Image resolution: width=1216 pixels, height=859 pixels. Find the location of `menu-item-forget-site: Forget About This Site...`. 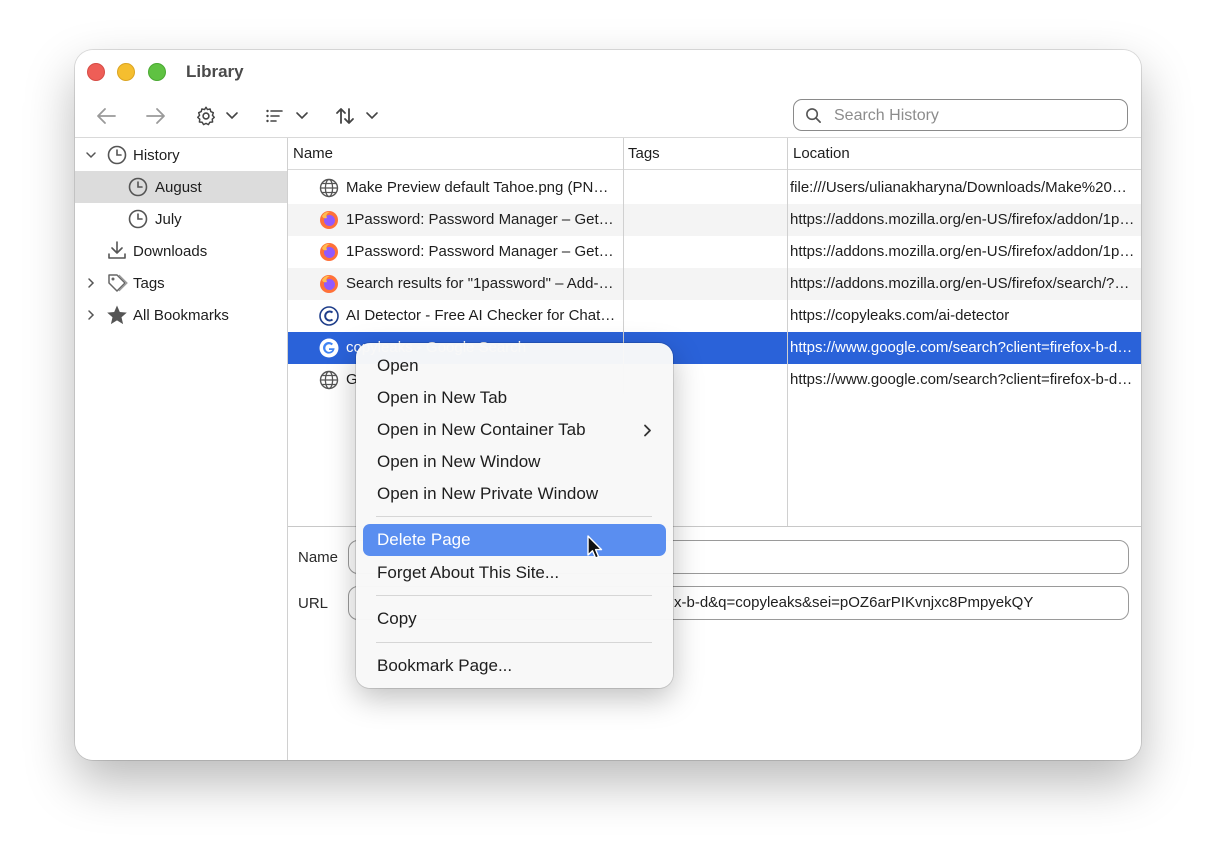

menu-item-forget-site: Forget About This Site... is located at coordinates (514, 573).